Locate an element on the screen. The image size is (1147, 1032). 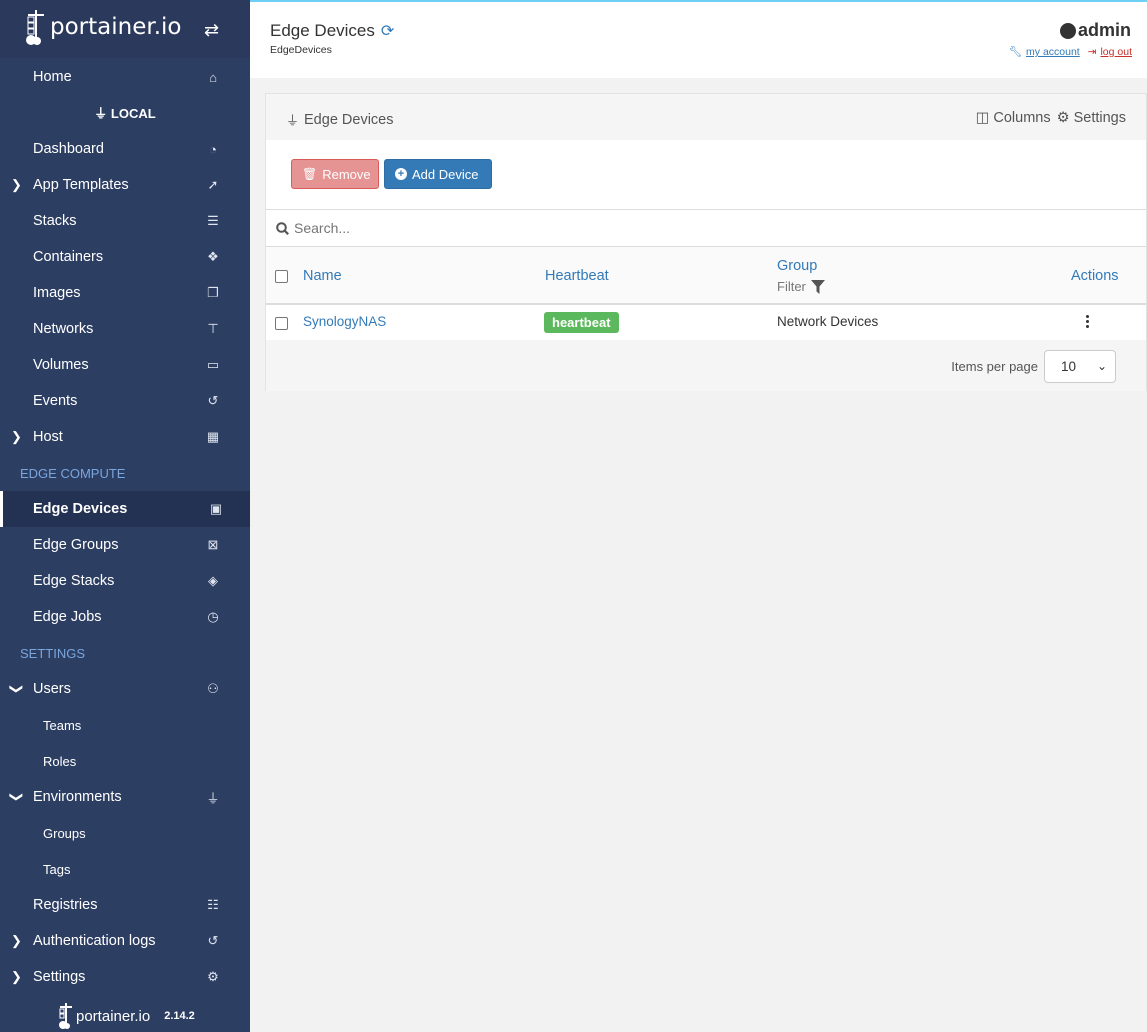
sidebar-item-app-templates: ❯ App Templates ➚ is located at coordinates (125, 185).